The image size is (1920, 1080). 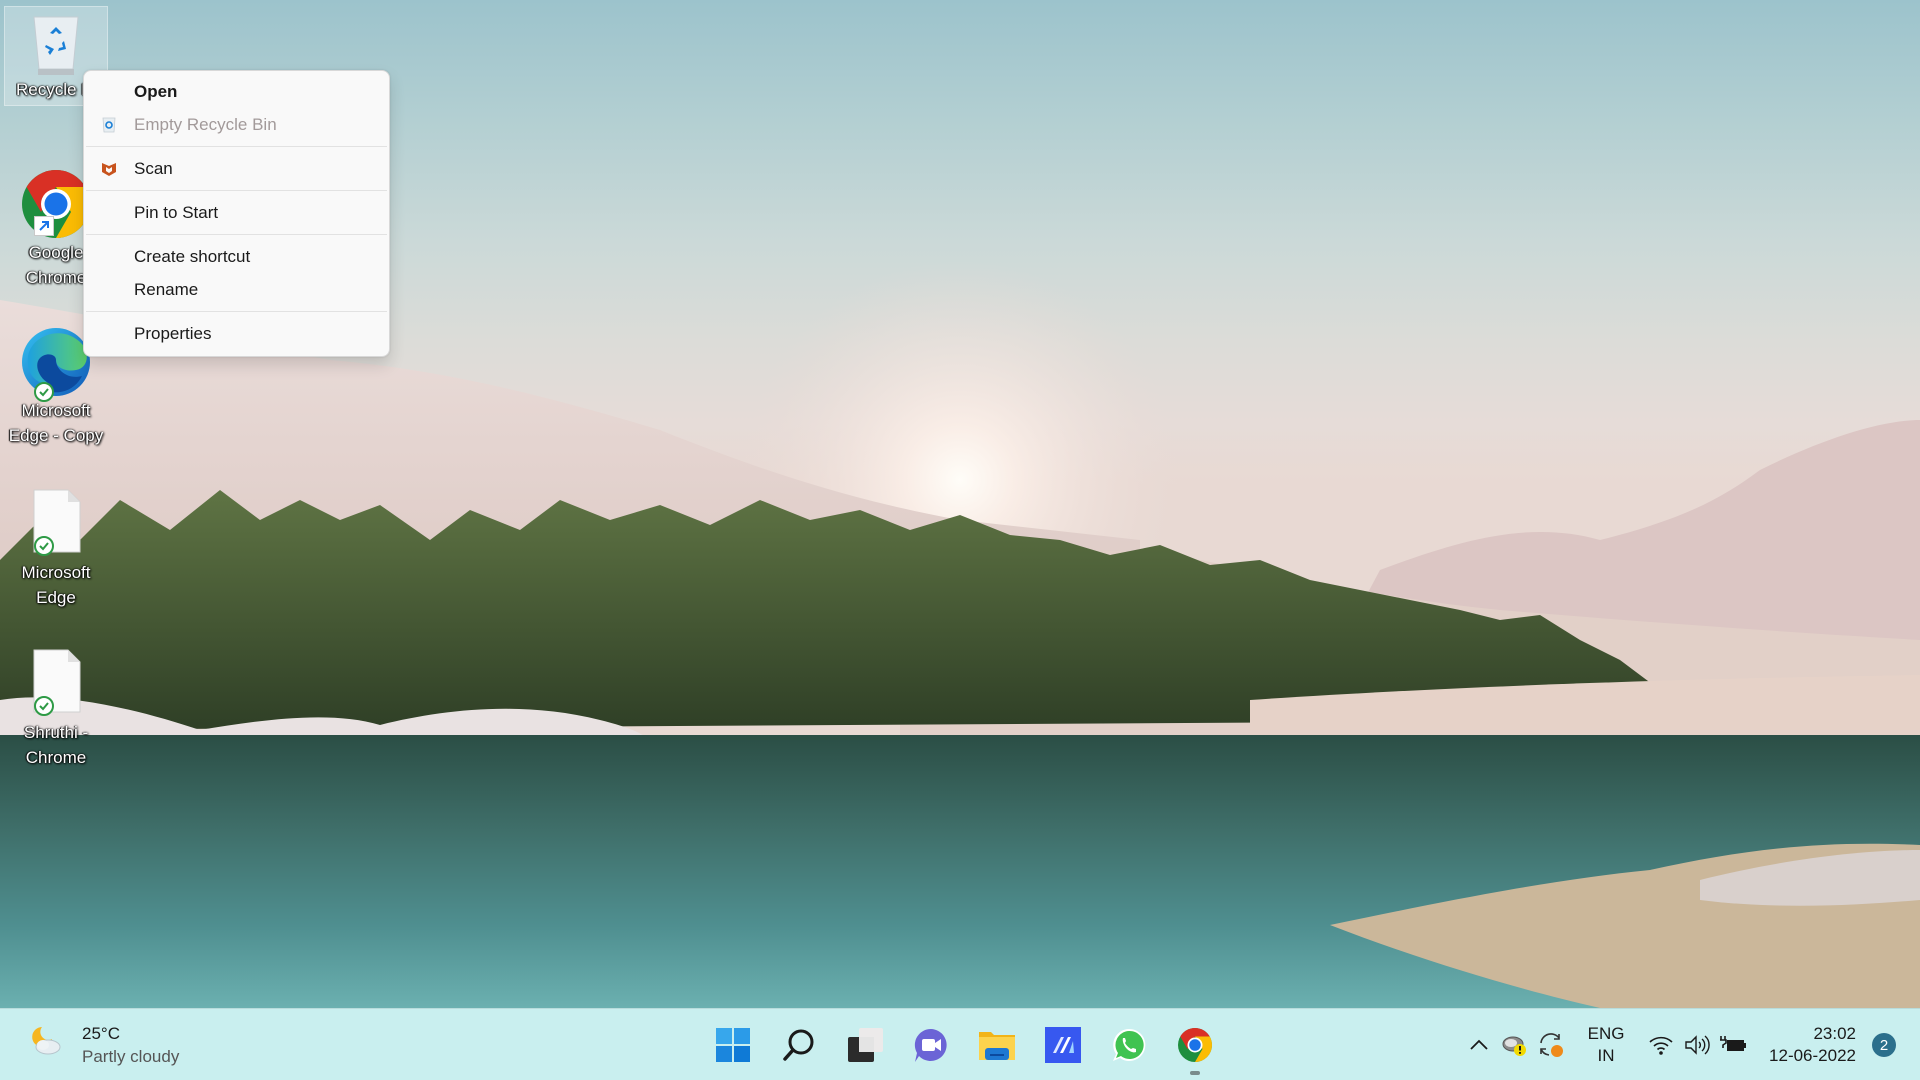 What do you see at coordinates (166, 289) in the screenshot?
I see `menu-item-label: Rename` at bounding box center [166, 289].